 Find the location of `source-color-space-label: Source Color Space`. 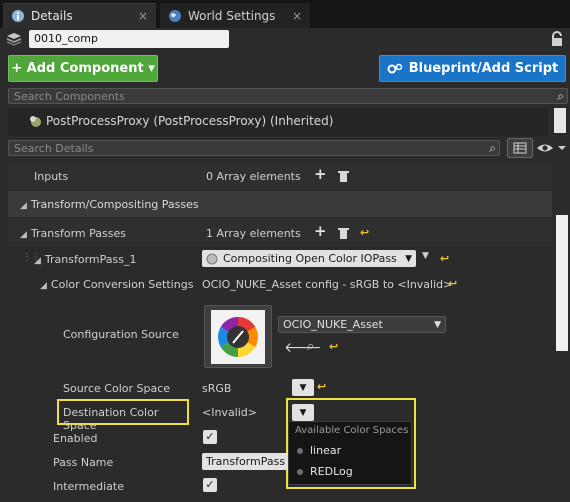

source-color-space-label: Source Color Space is located at coordinates (117, 388).